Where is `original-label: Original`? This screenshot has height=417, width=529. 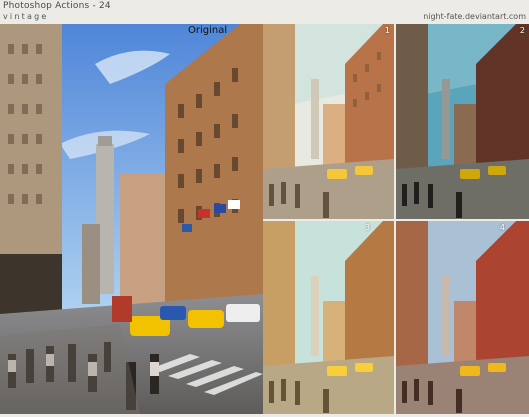 original-label: Original is located at coordinates (208, 30).